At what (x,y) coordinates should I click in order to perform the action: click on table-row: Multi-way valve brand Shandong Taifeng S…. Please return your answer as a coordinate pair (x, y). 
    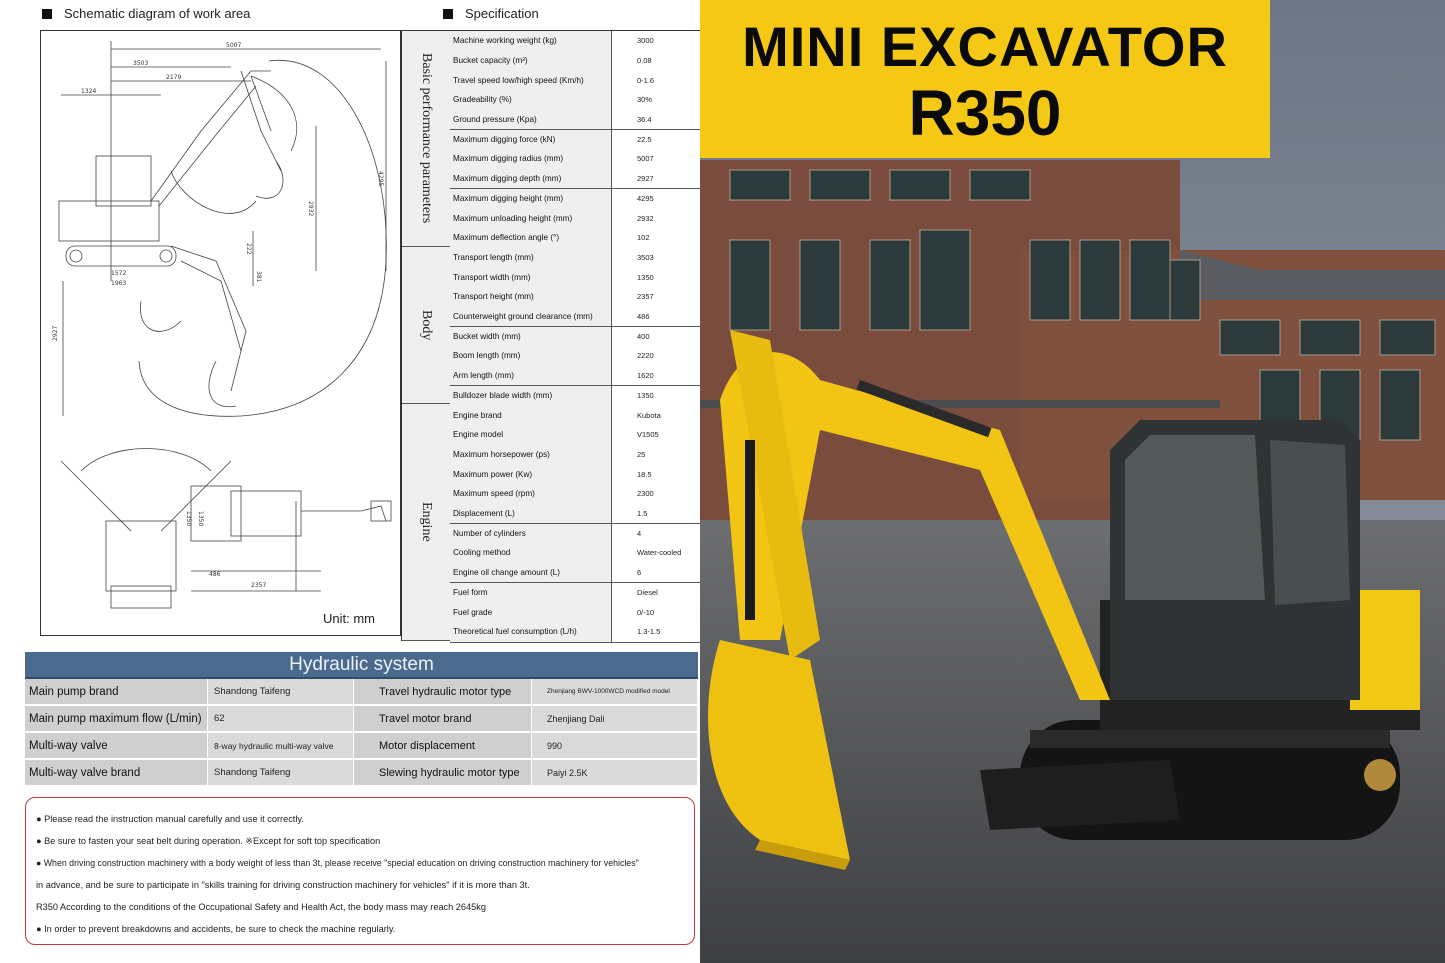
    Looking at the image, I should click on (361, 773).